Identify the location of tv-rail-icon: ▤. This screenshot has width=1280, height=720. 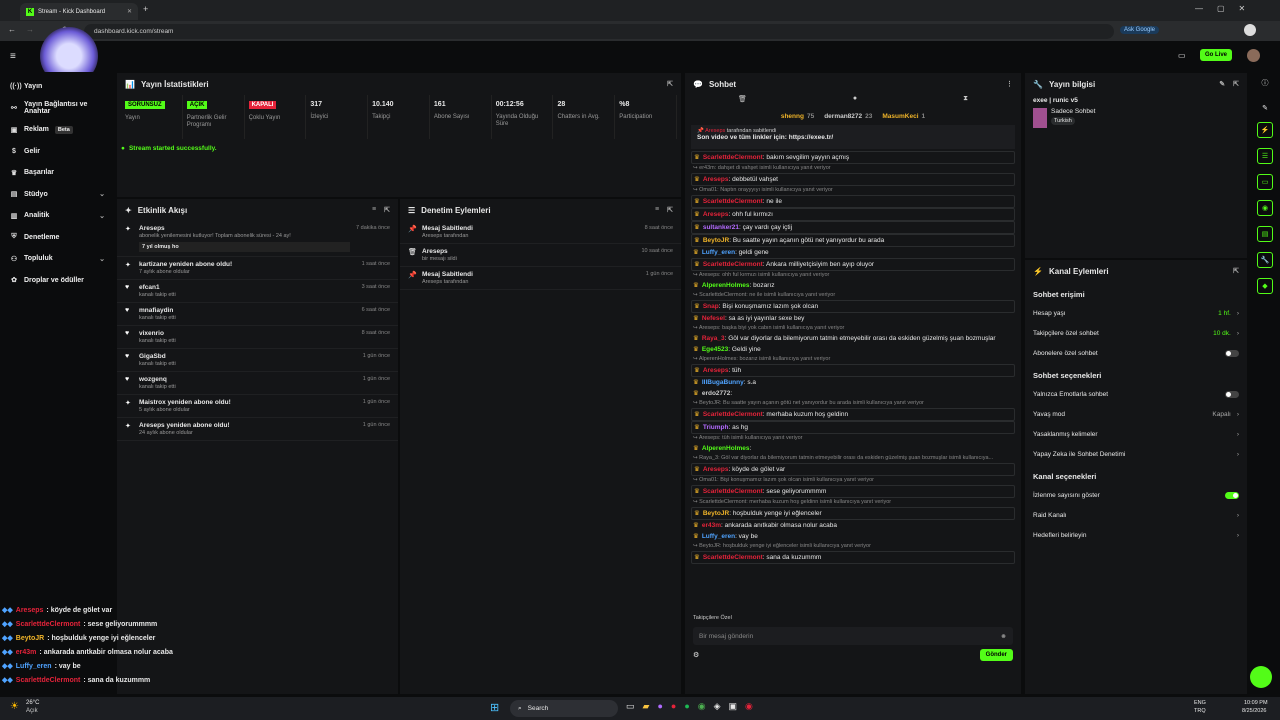
(1265, 234).